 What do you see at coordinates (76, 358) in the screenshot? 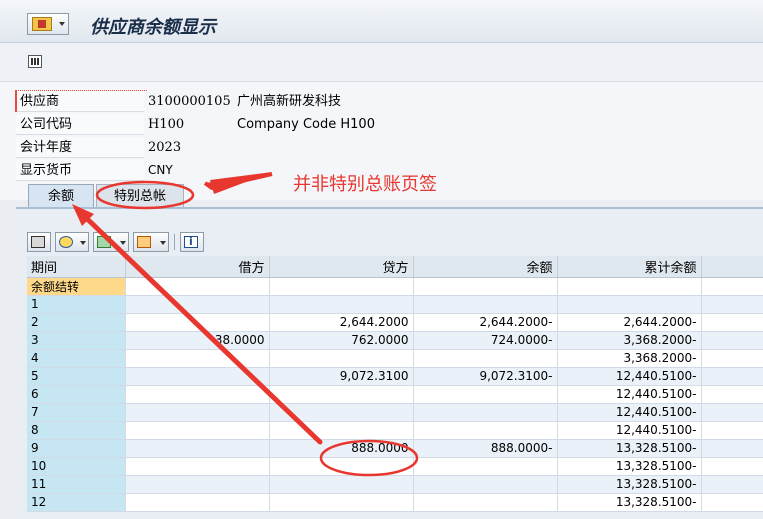
I see `cell-period: 4` at bounding box center [76, 358].